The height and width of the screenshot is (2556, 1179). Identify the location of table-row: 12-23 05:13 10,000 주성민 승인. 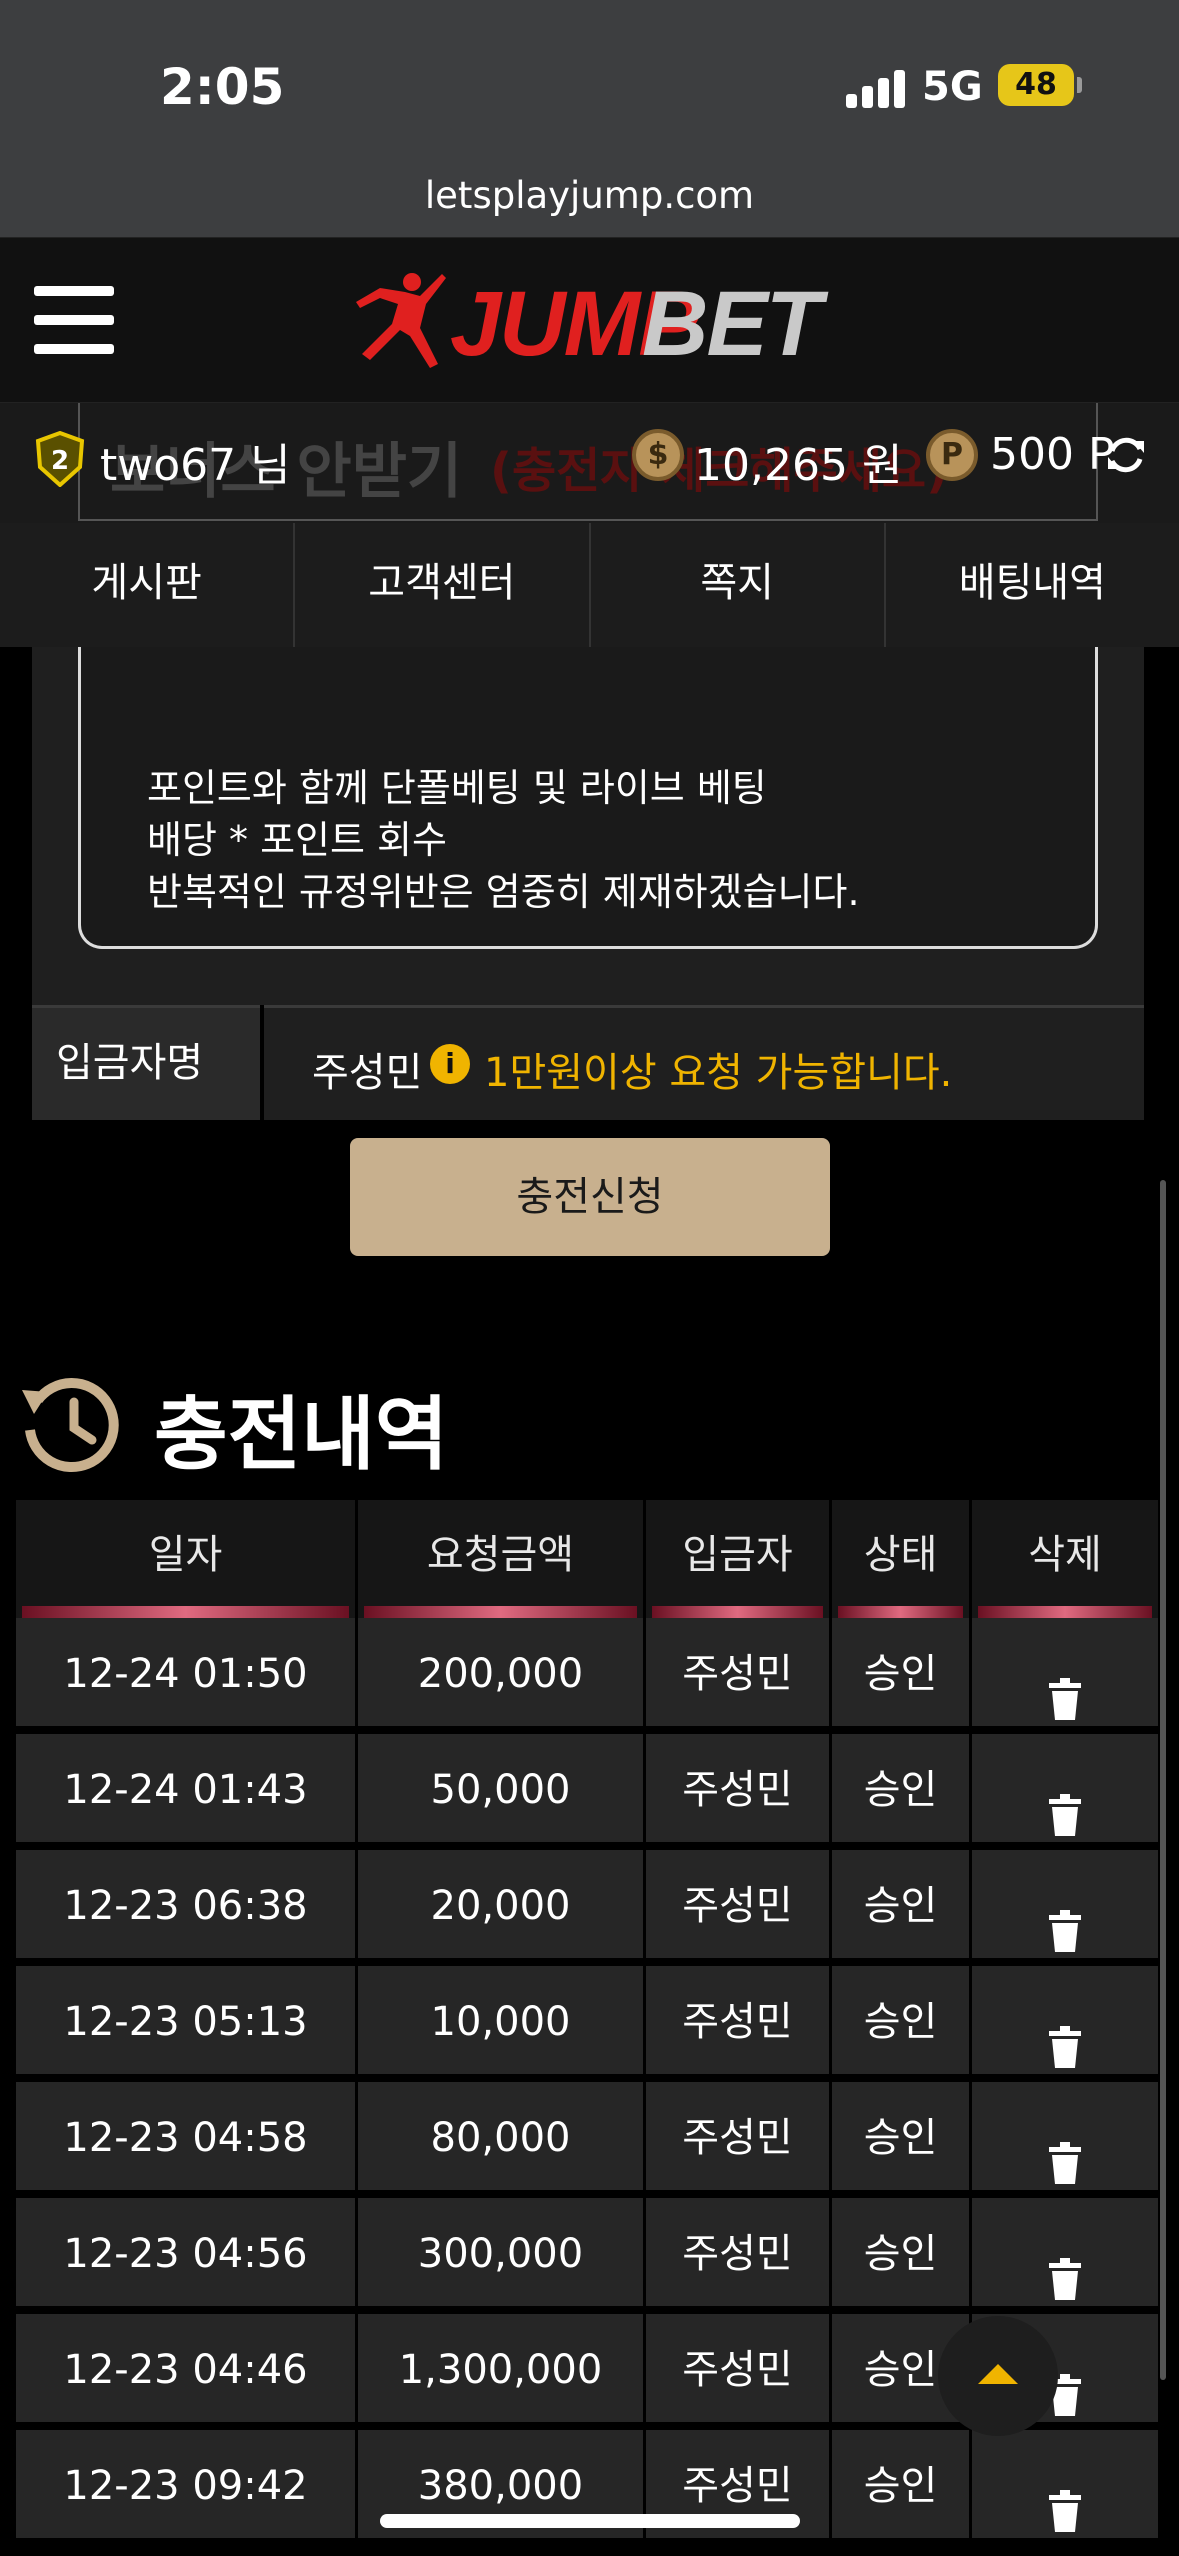
(587, 2024).